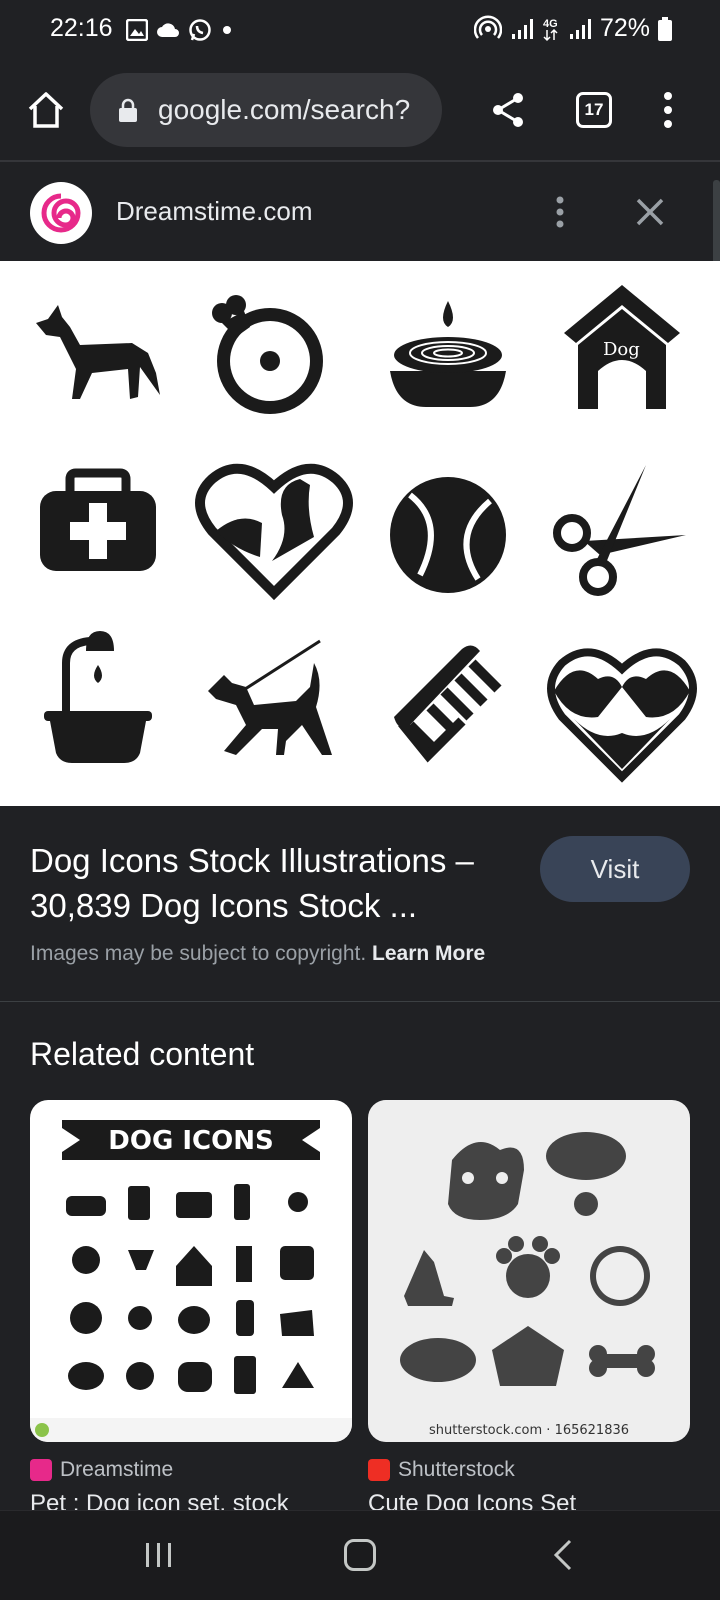 The height and width of the screenshot is (1600, 720). I want to click on dot-icon, so click(227, 30).